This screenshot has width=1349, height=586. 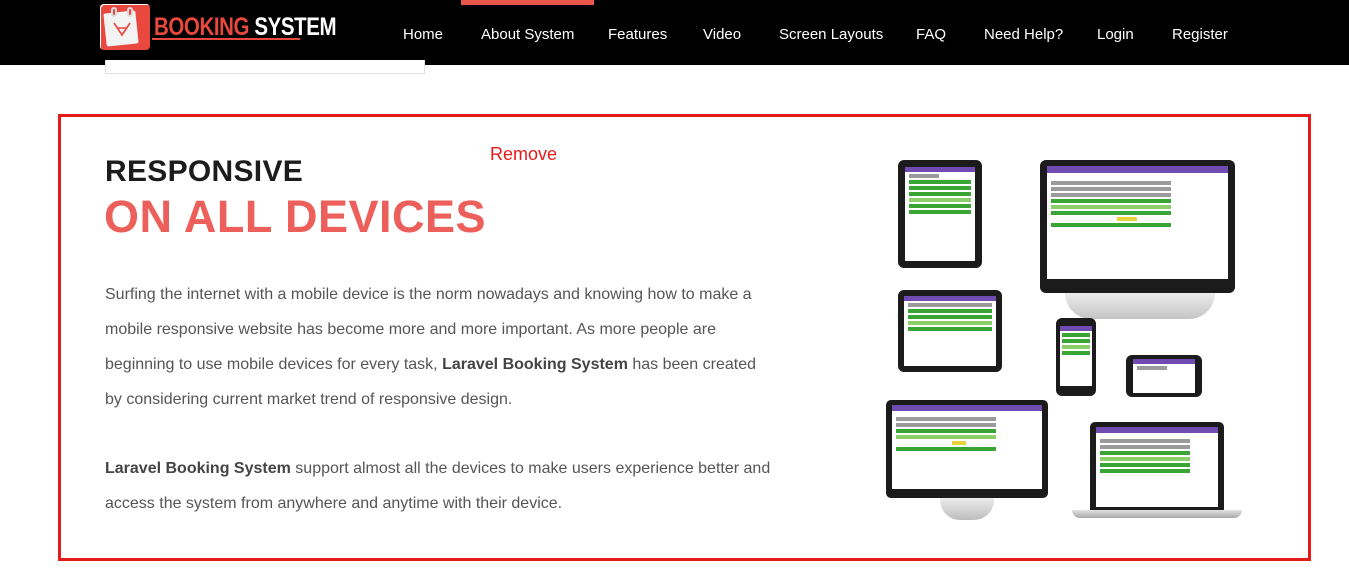 I want to click on nav-features: Features, so click(x=637, y=32).